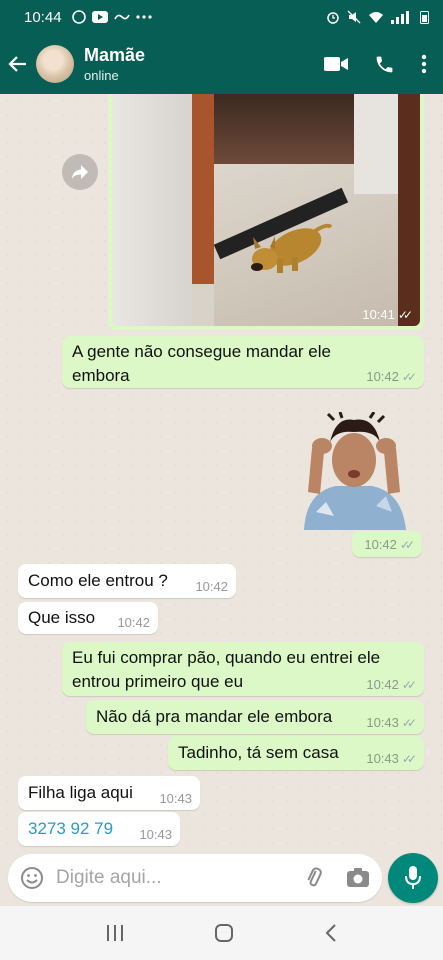  I want to click on chat-header: Mamãe online, so click(221, 64).